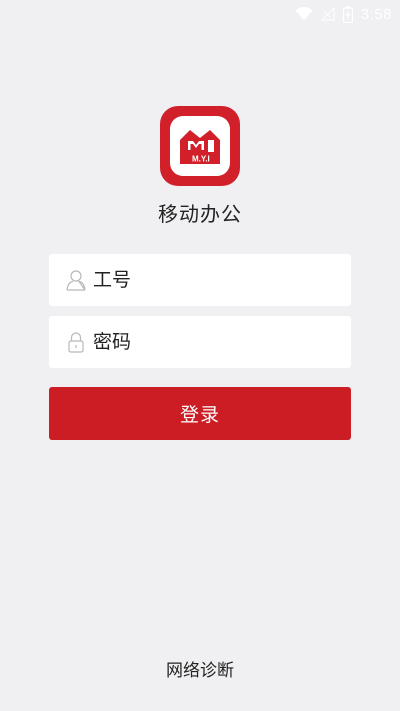 Image resolution: width=400 pixels, height=711 pixels. I want to click on network-diagnose-link: 网络诊断, so click(200, 668).